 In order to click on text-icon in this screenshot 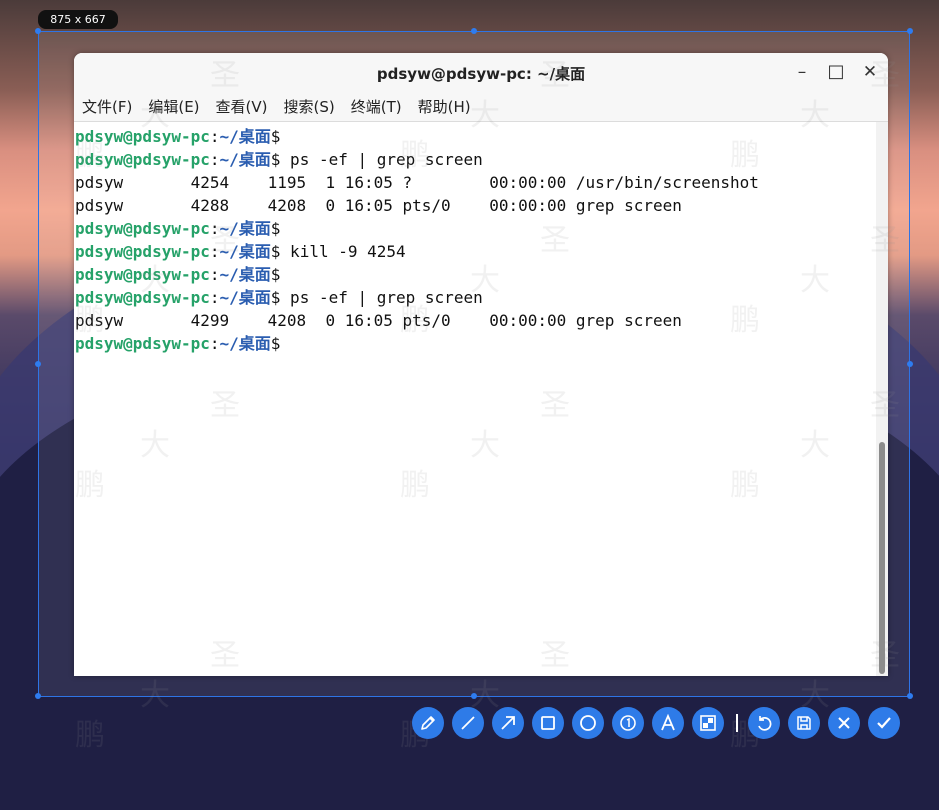, I will do `click(668, 722)`.